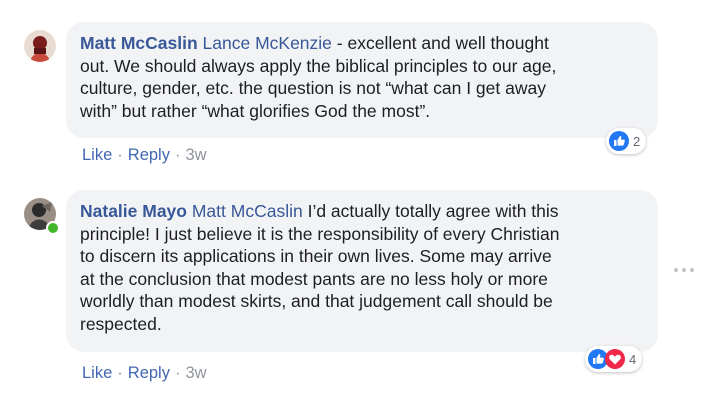 This screenshot has width=720, height=404. Describe the element at coordinates (619, 141) in the screenshot. I see `like-icon` at that location.